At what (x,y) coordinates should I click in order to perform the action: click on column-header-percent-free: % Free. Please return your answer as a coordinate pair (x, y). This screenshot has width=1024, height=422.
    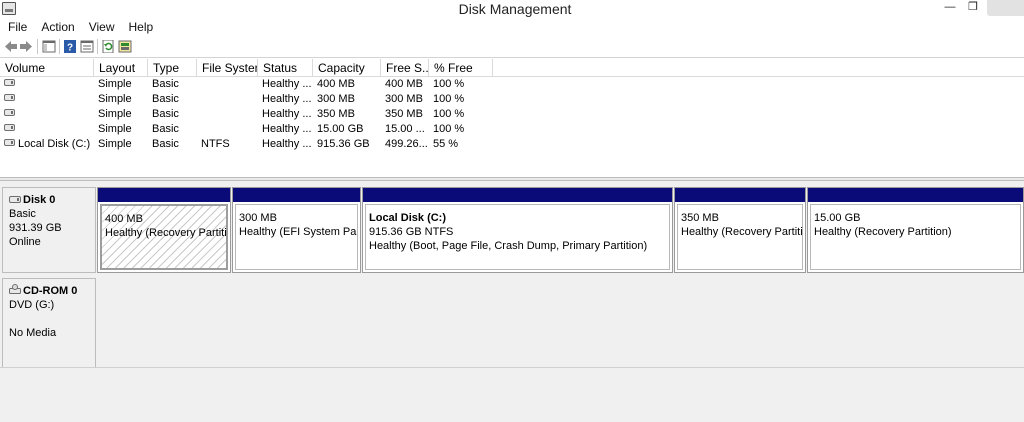
    Looking at the image, I should click on (461, 68).